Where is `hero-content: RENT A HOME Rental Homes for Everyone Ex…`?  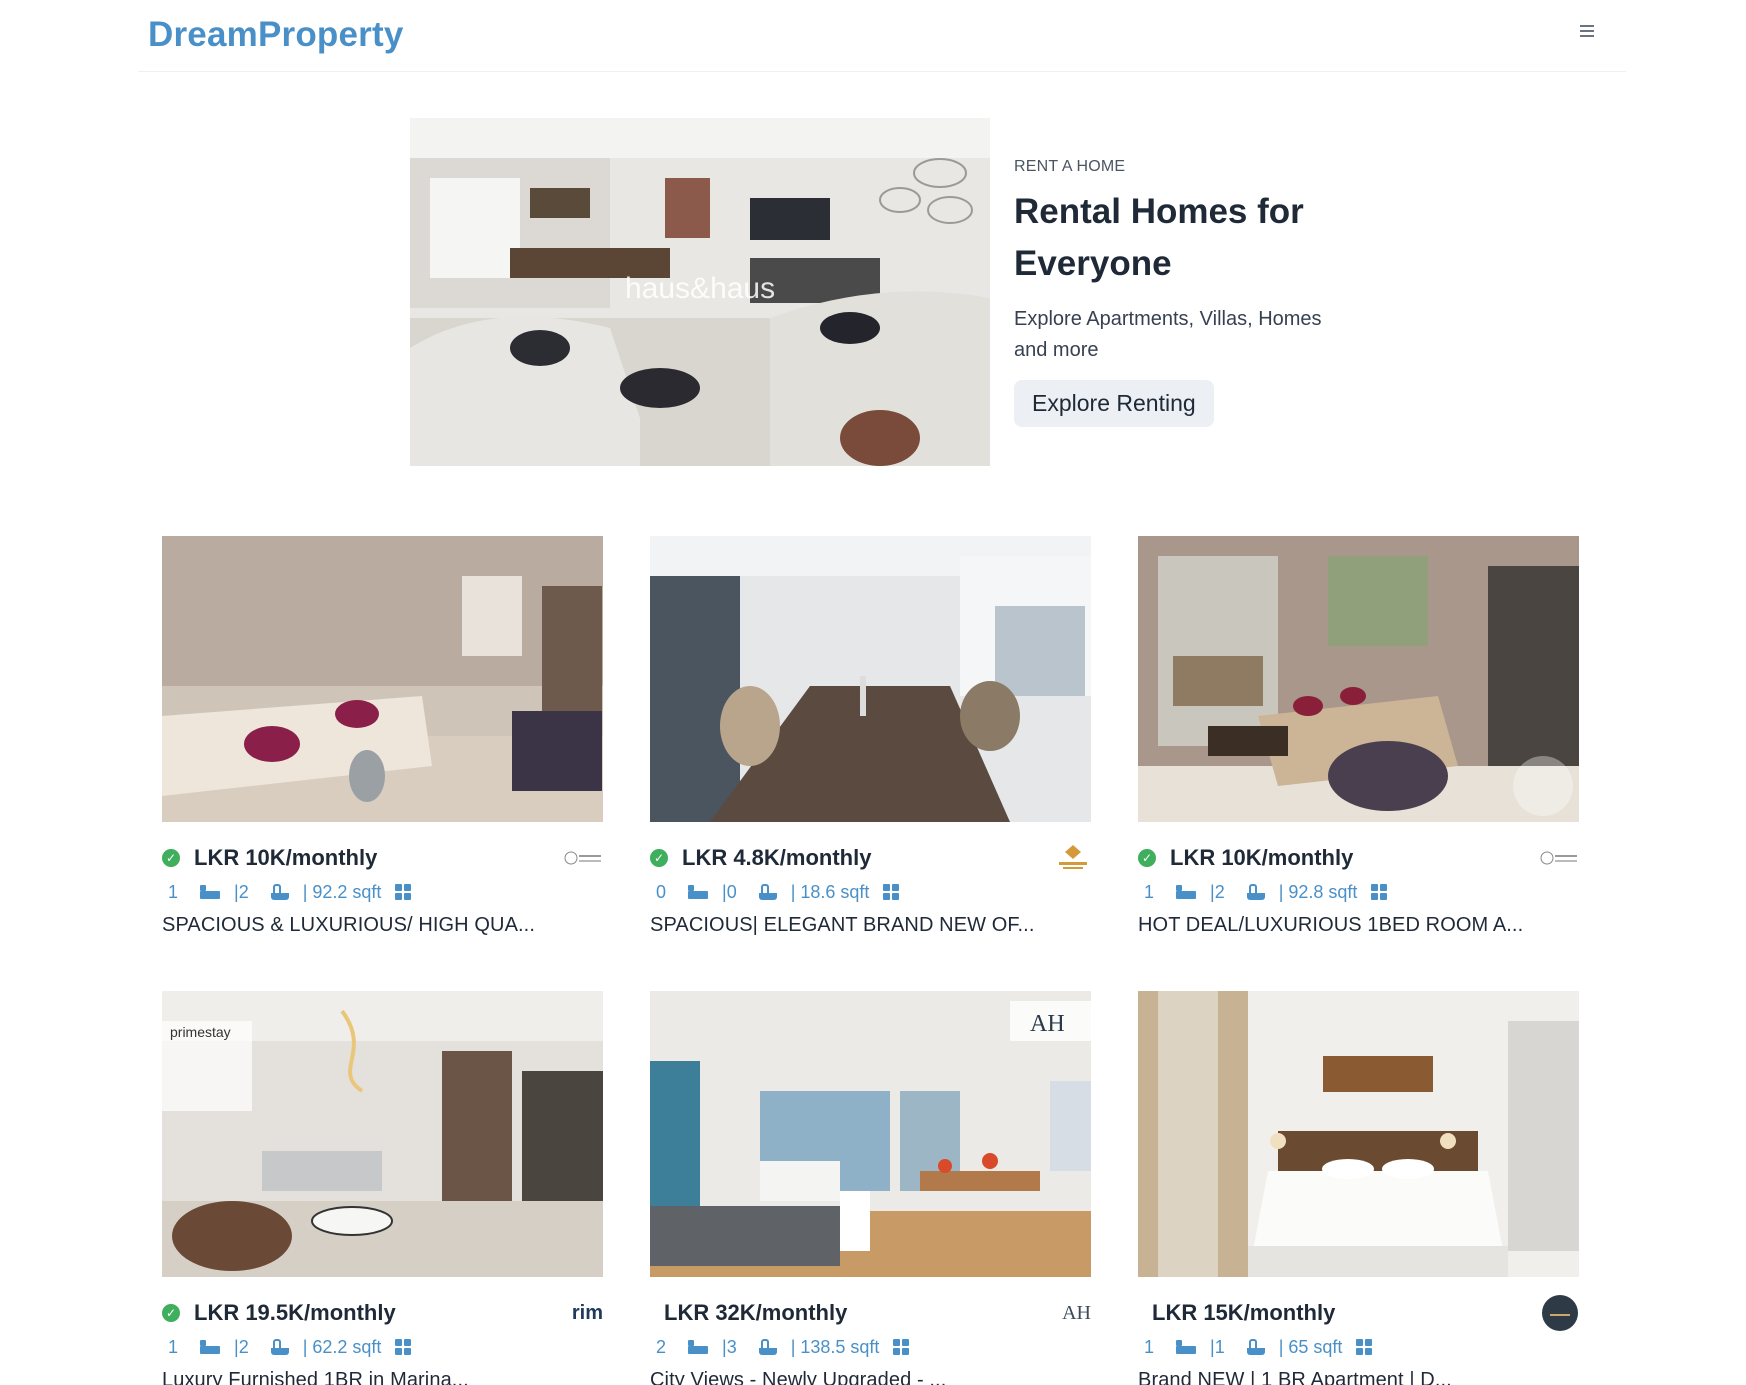 hero-content: RENT A HOME Rental Homes for Everyone Ex… is located at coordinates (1184, 292).